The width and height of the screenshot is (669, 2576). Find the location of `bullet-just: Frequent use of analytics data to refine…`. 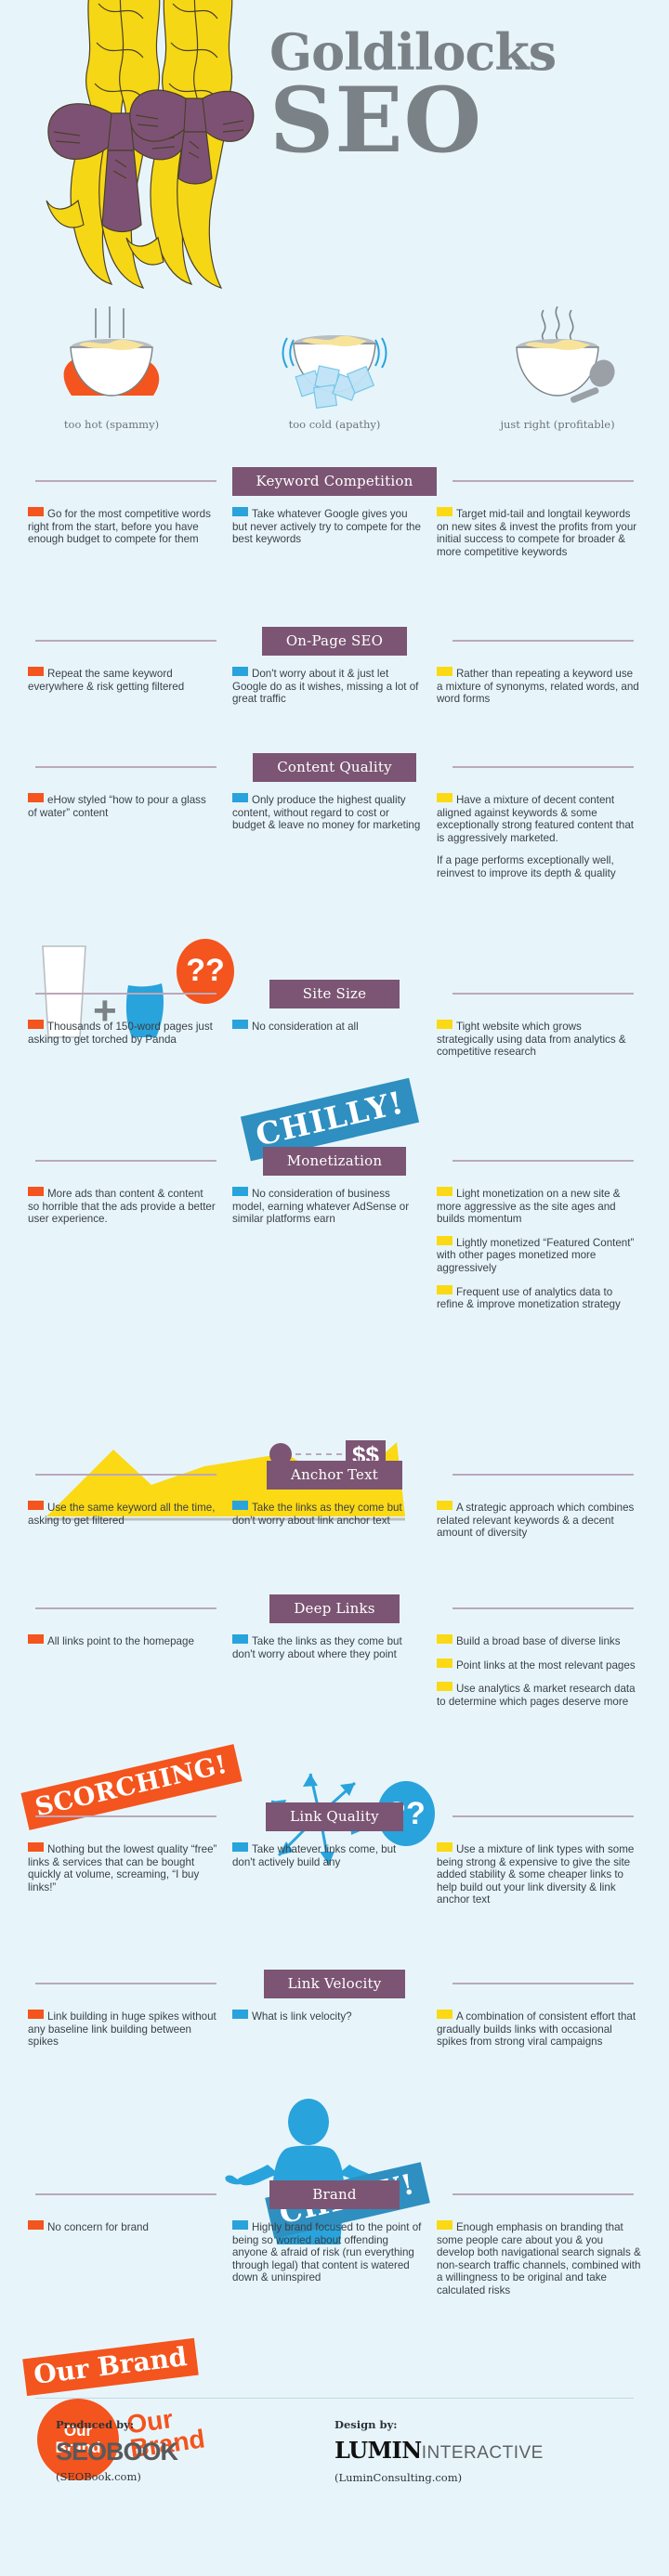

bullet-just: Frequent use of analytics data to refine… is located at coordinates (538, 1297).